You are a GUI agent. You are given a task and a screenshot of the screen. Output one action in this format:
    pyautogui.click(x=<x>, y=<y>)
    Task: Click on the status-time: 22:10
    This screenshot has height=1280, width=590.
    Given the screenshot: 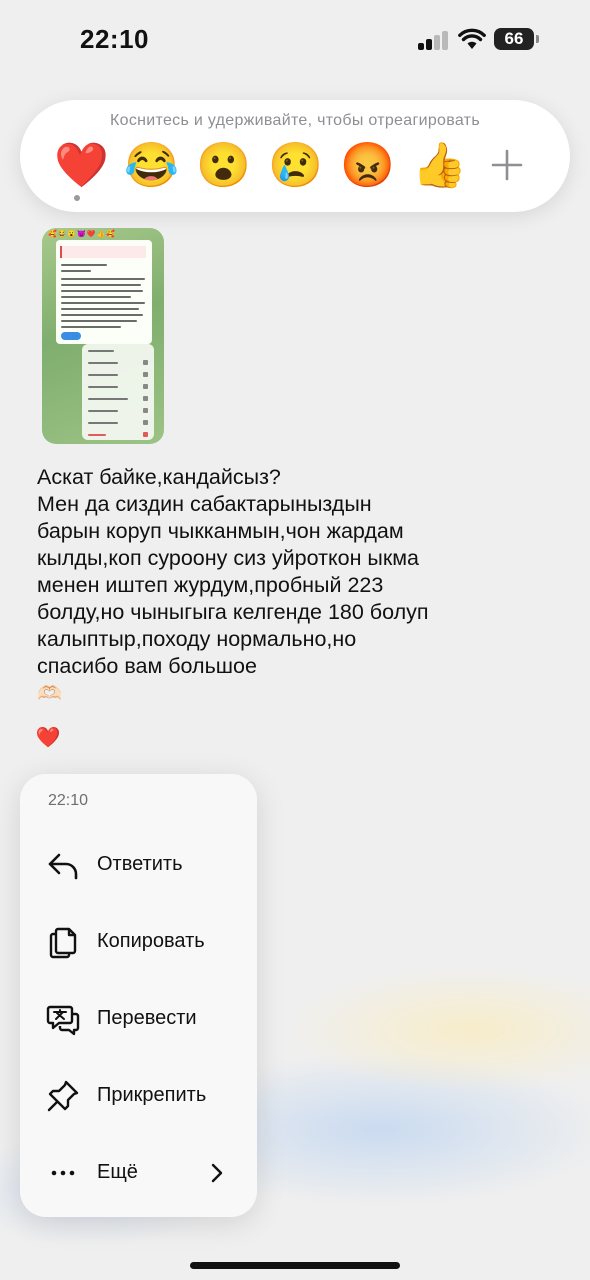 What is the action you would take?
    pyautogui.click(x=114, y=39)
    